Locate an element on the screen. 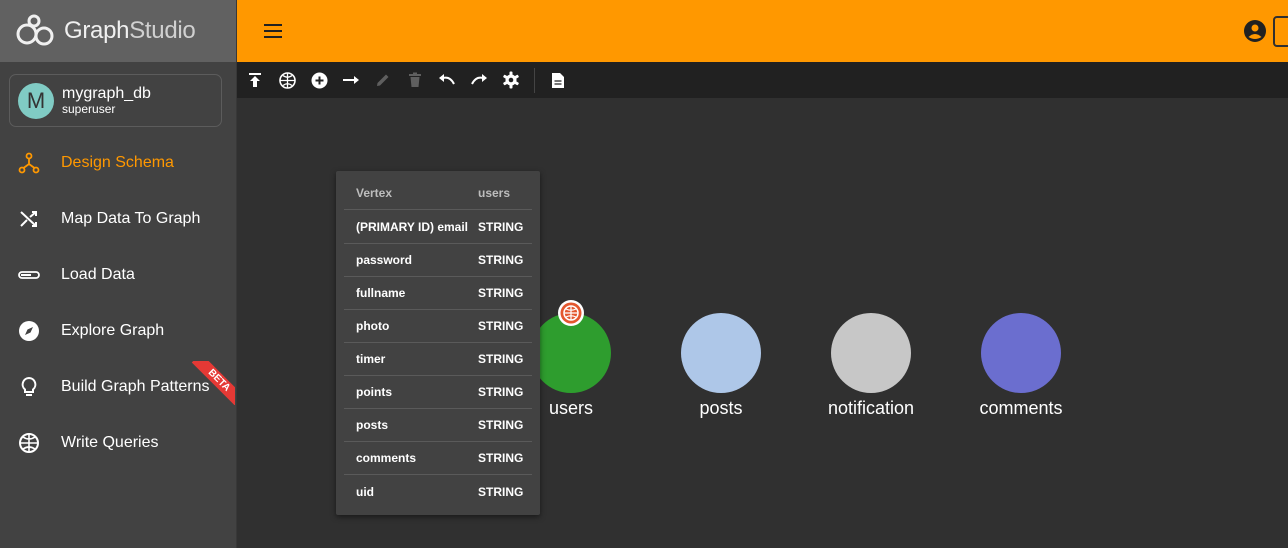 The width and height of the screenshot is (1288, 548). sidebar-item-load-data: Load Data is located at coordinates (118, 275).